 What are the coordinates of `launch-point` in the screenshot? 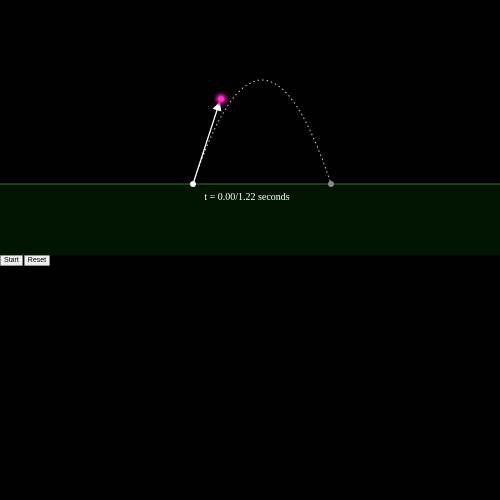 It's located at (193, 184).